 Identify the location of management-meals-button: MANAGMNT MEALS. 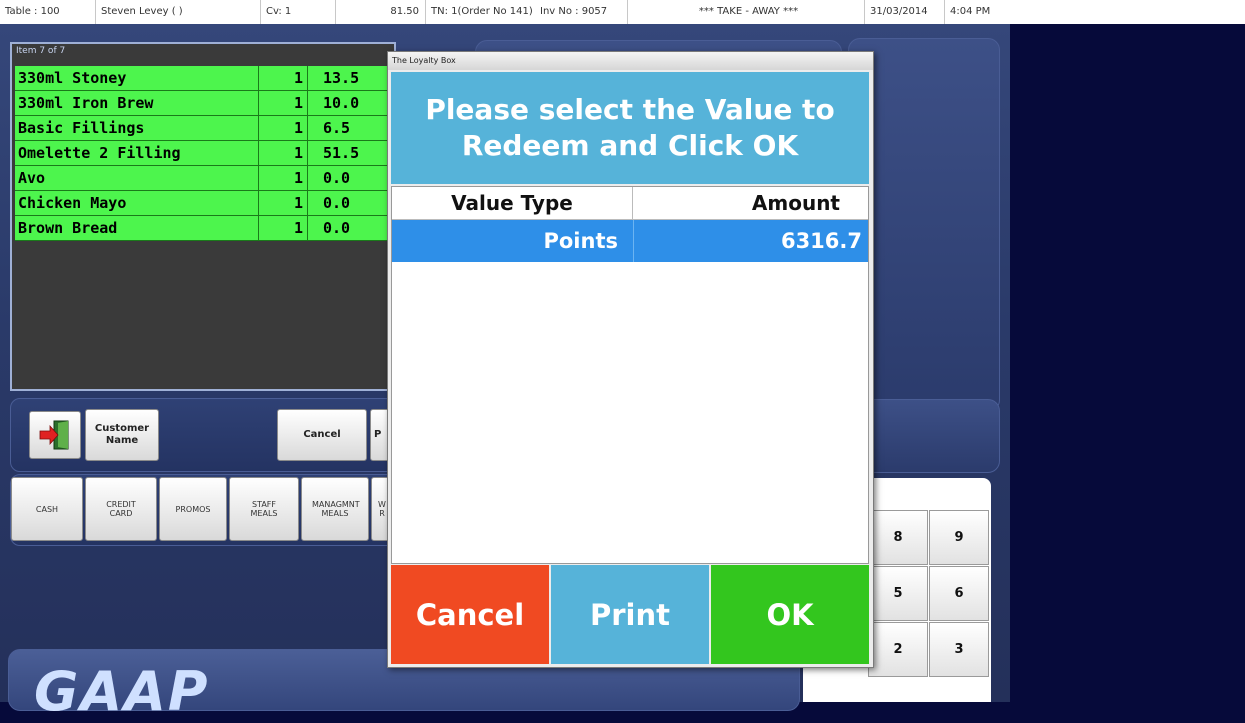
(335, 509).